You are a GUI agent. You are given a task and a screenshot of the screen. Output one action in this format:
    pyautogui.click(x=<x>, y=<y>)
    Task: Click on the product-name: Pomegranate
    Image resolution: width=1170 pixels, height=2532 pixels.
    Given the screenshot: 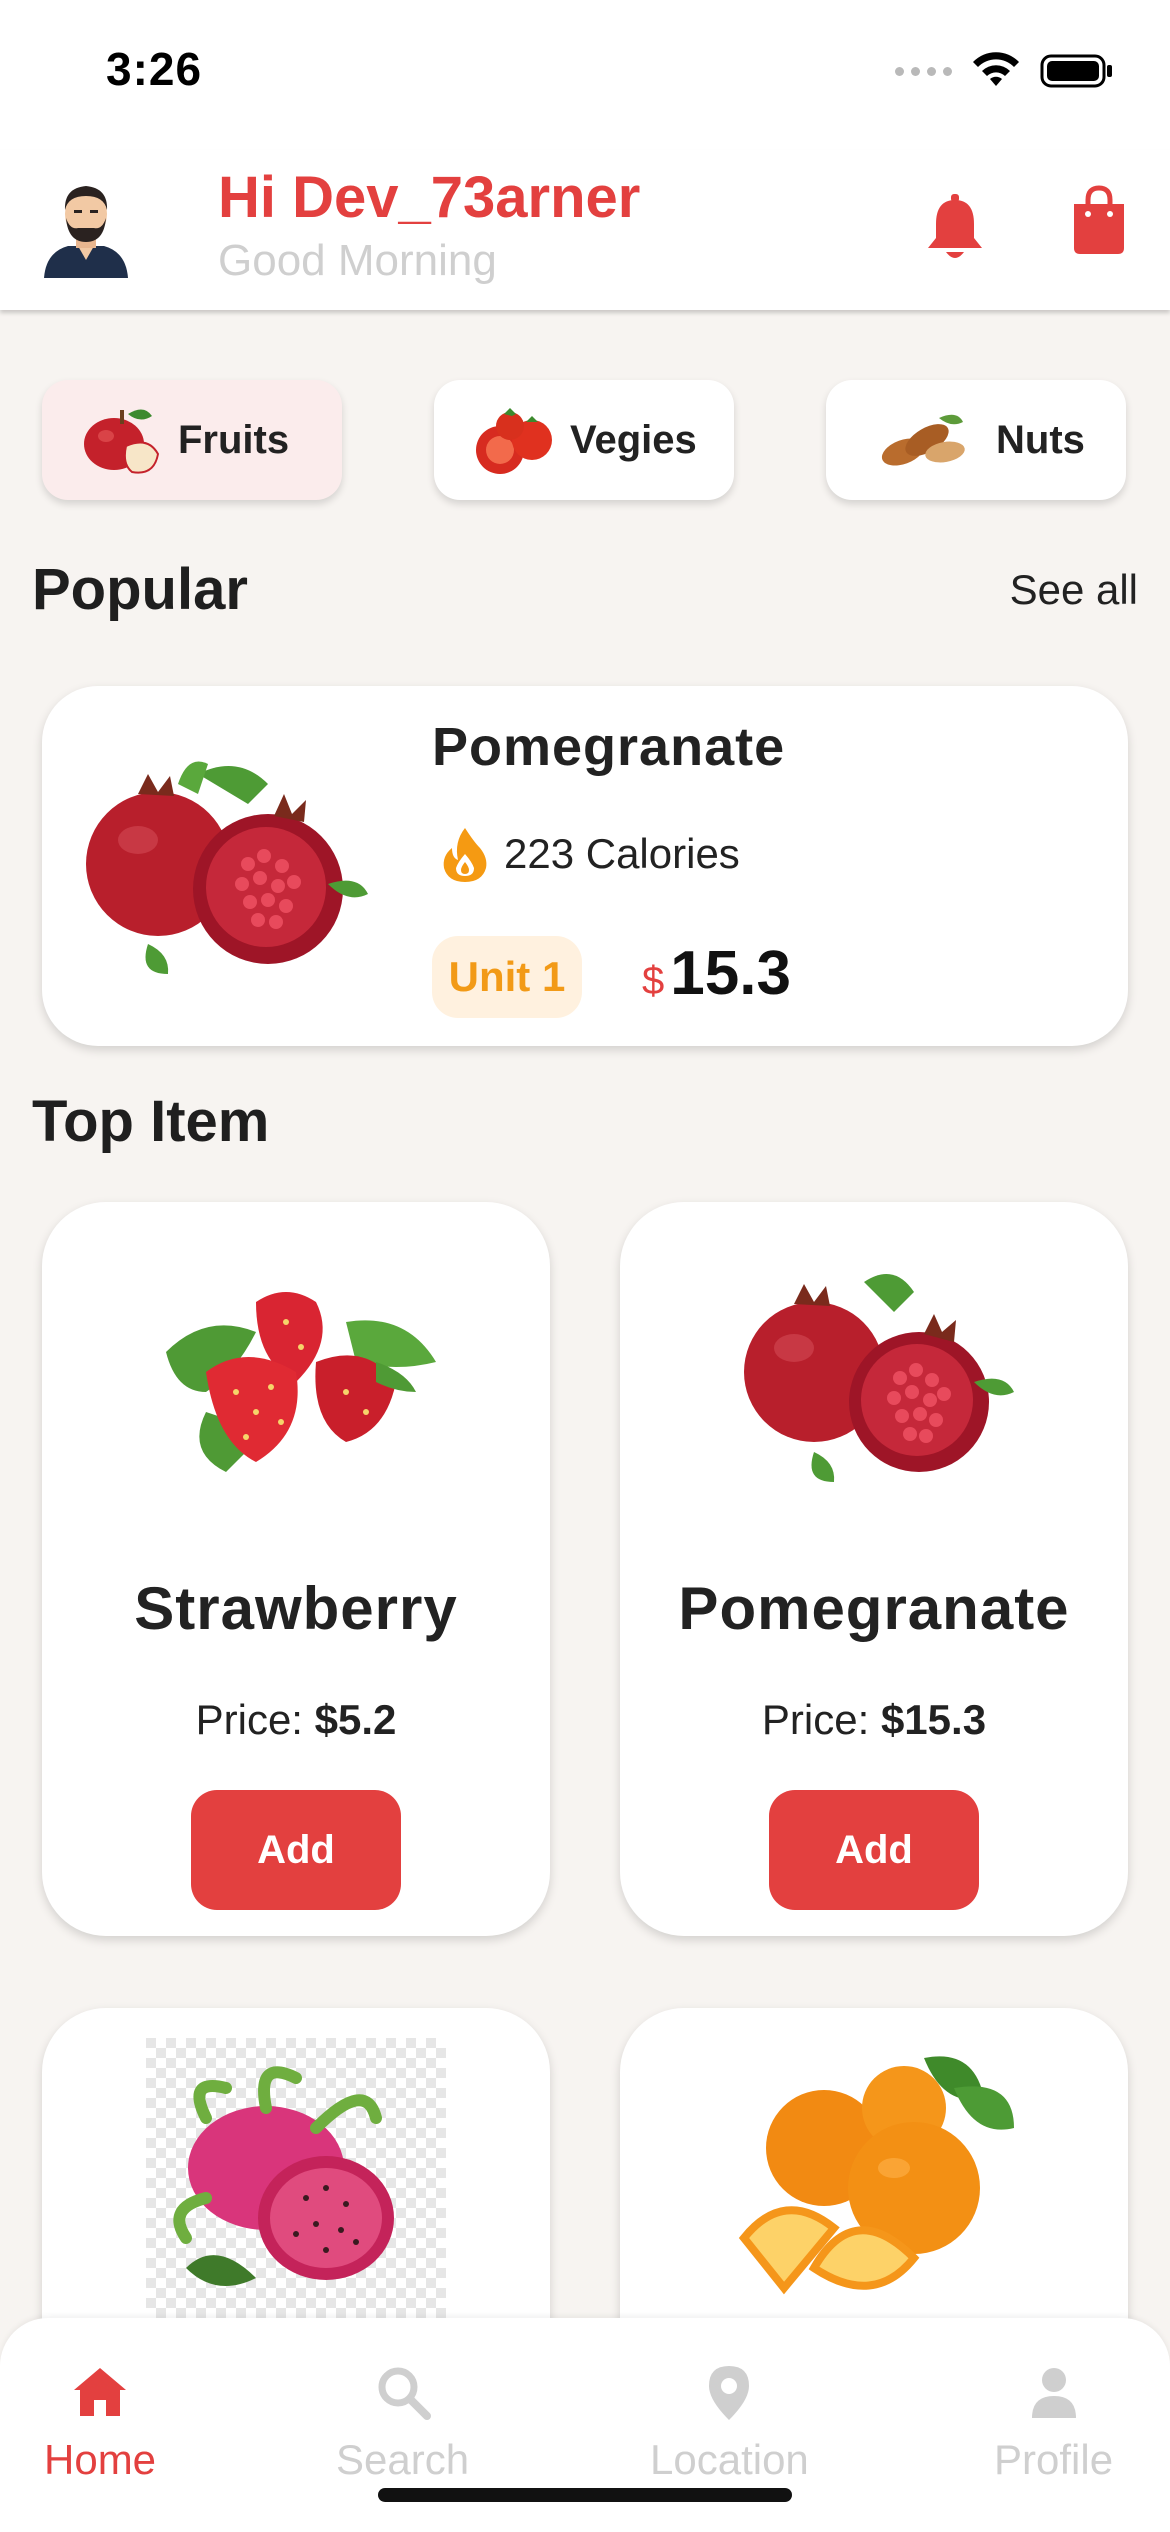 What is the action you would take?
    pyautogui.click(x=874, y=1608)
    